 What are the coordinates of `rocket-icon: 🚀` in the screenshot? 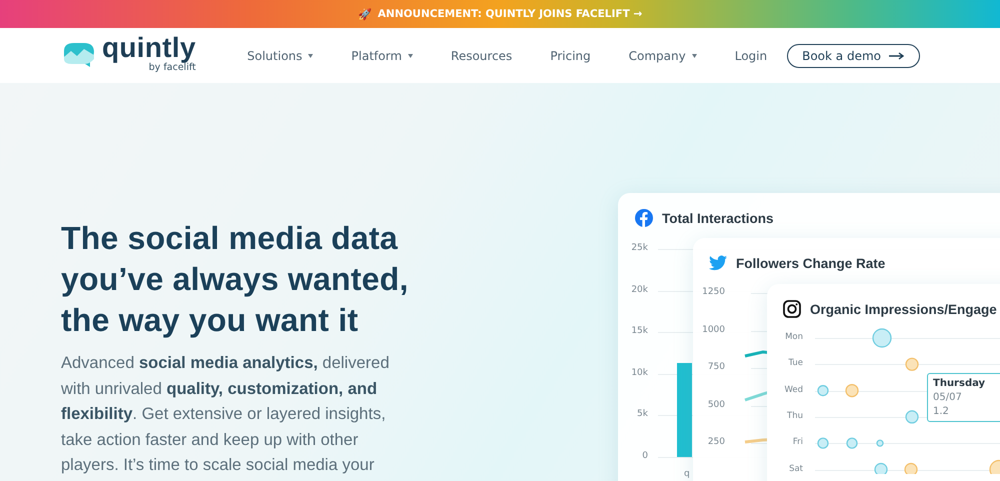 It's located at (365, 14).